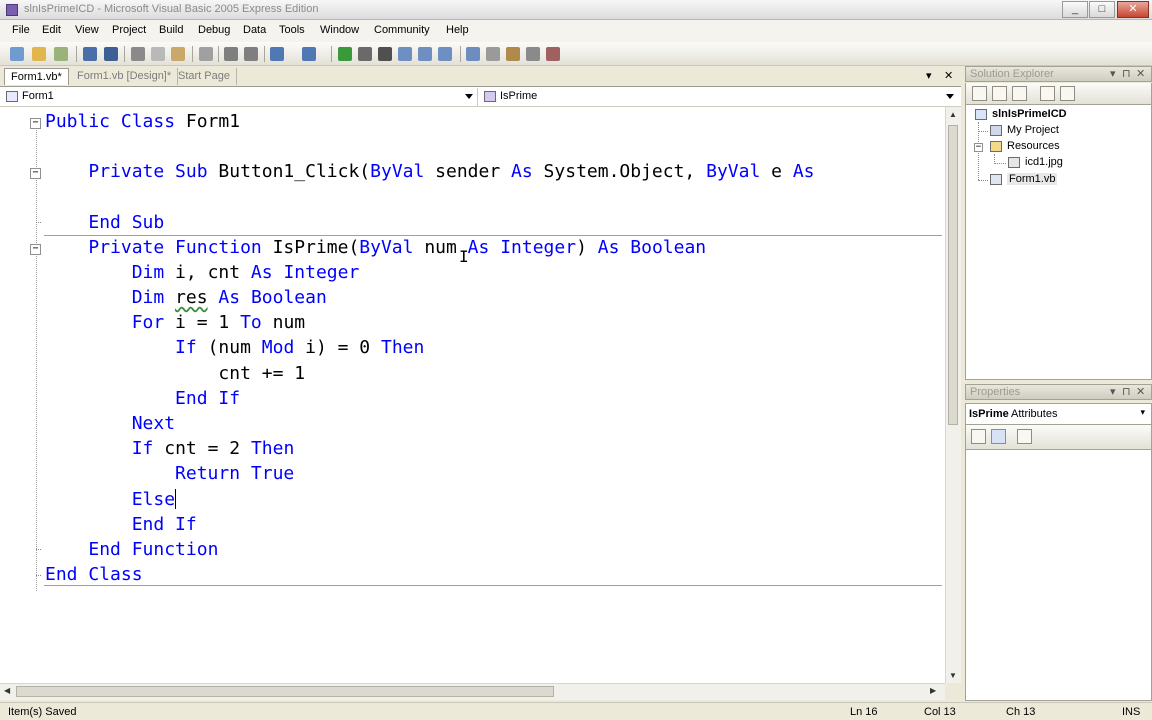 This screenshot has height=720, width=1152. What do you see at coordinates (385, 54) in the screenshot?
I see `stop-icon` at bounding box center [385, 54].